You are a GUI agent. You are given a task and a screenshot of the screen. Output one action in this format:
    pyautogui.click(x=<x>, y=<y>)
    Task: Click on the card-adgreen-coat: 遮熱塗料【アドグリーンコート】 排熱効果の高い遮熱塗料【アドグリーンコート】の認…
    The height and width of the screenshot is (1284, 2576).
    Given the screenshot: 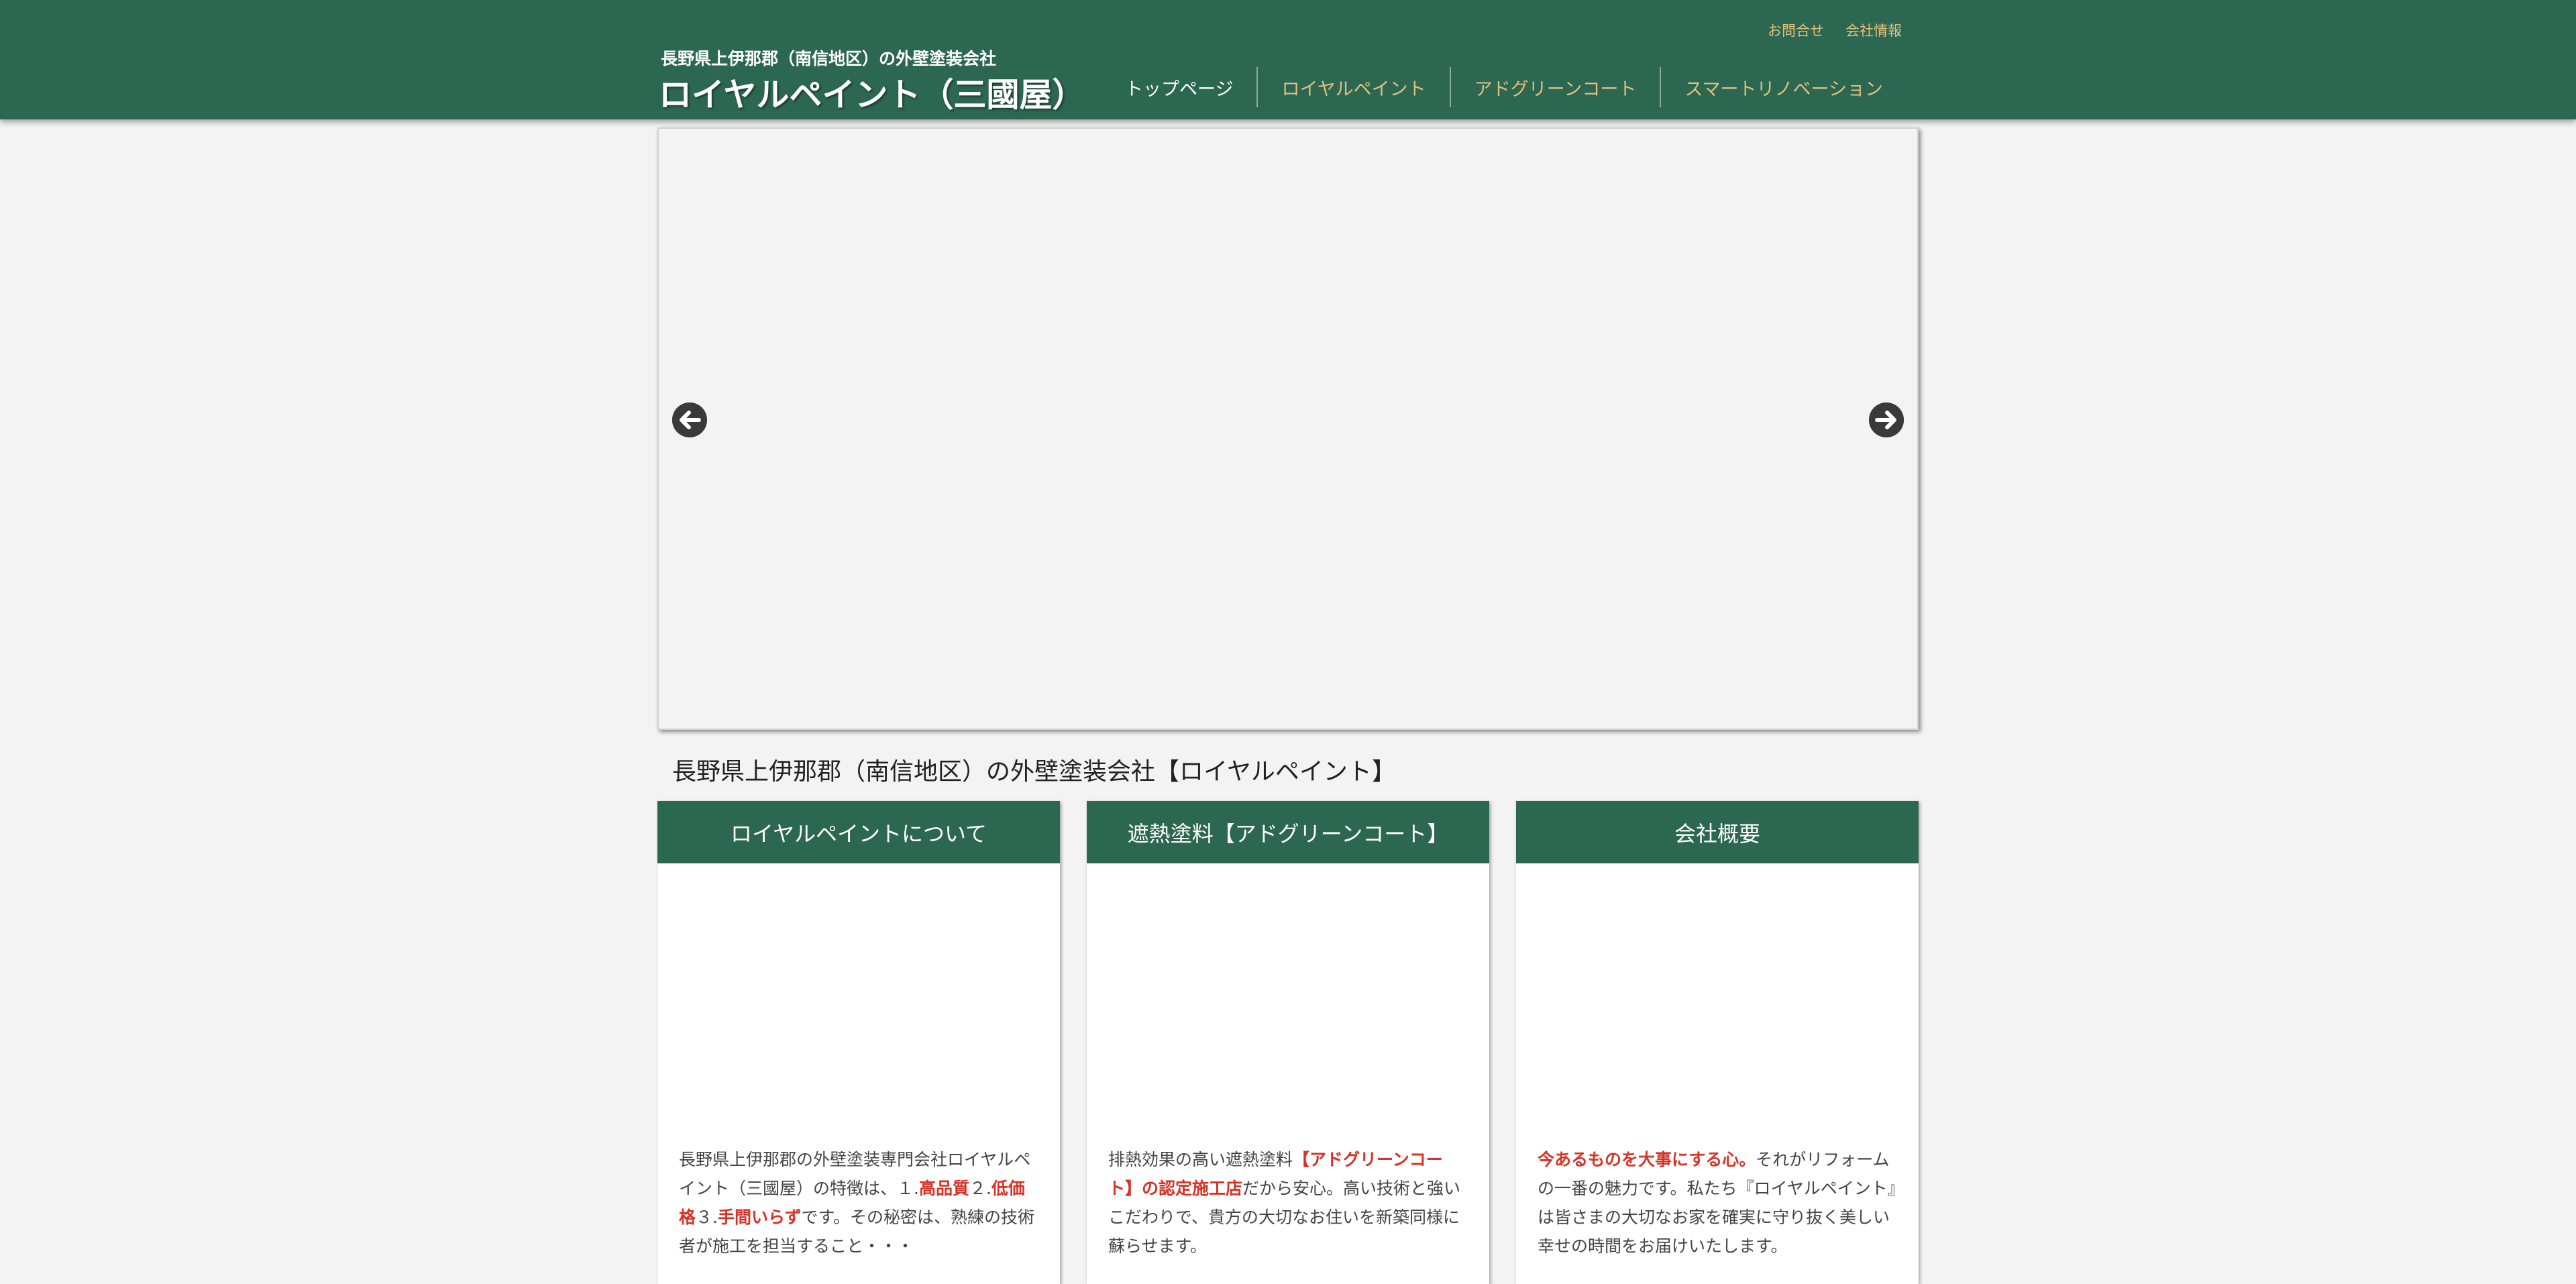 What is the action you would take?
    pyautogui.click(x=1288, y=1042)
    